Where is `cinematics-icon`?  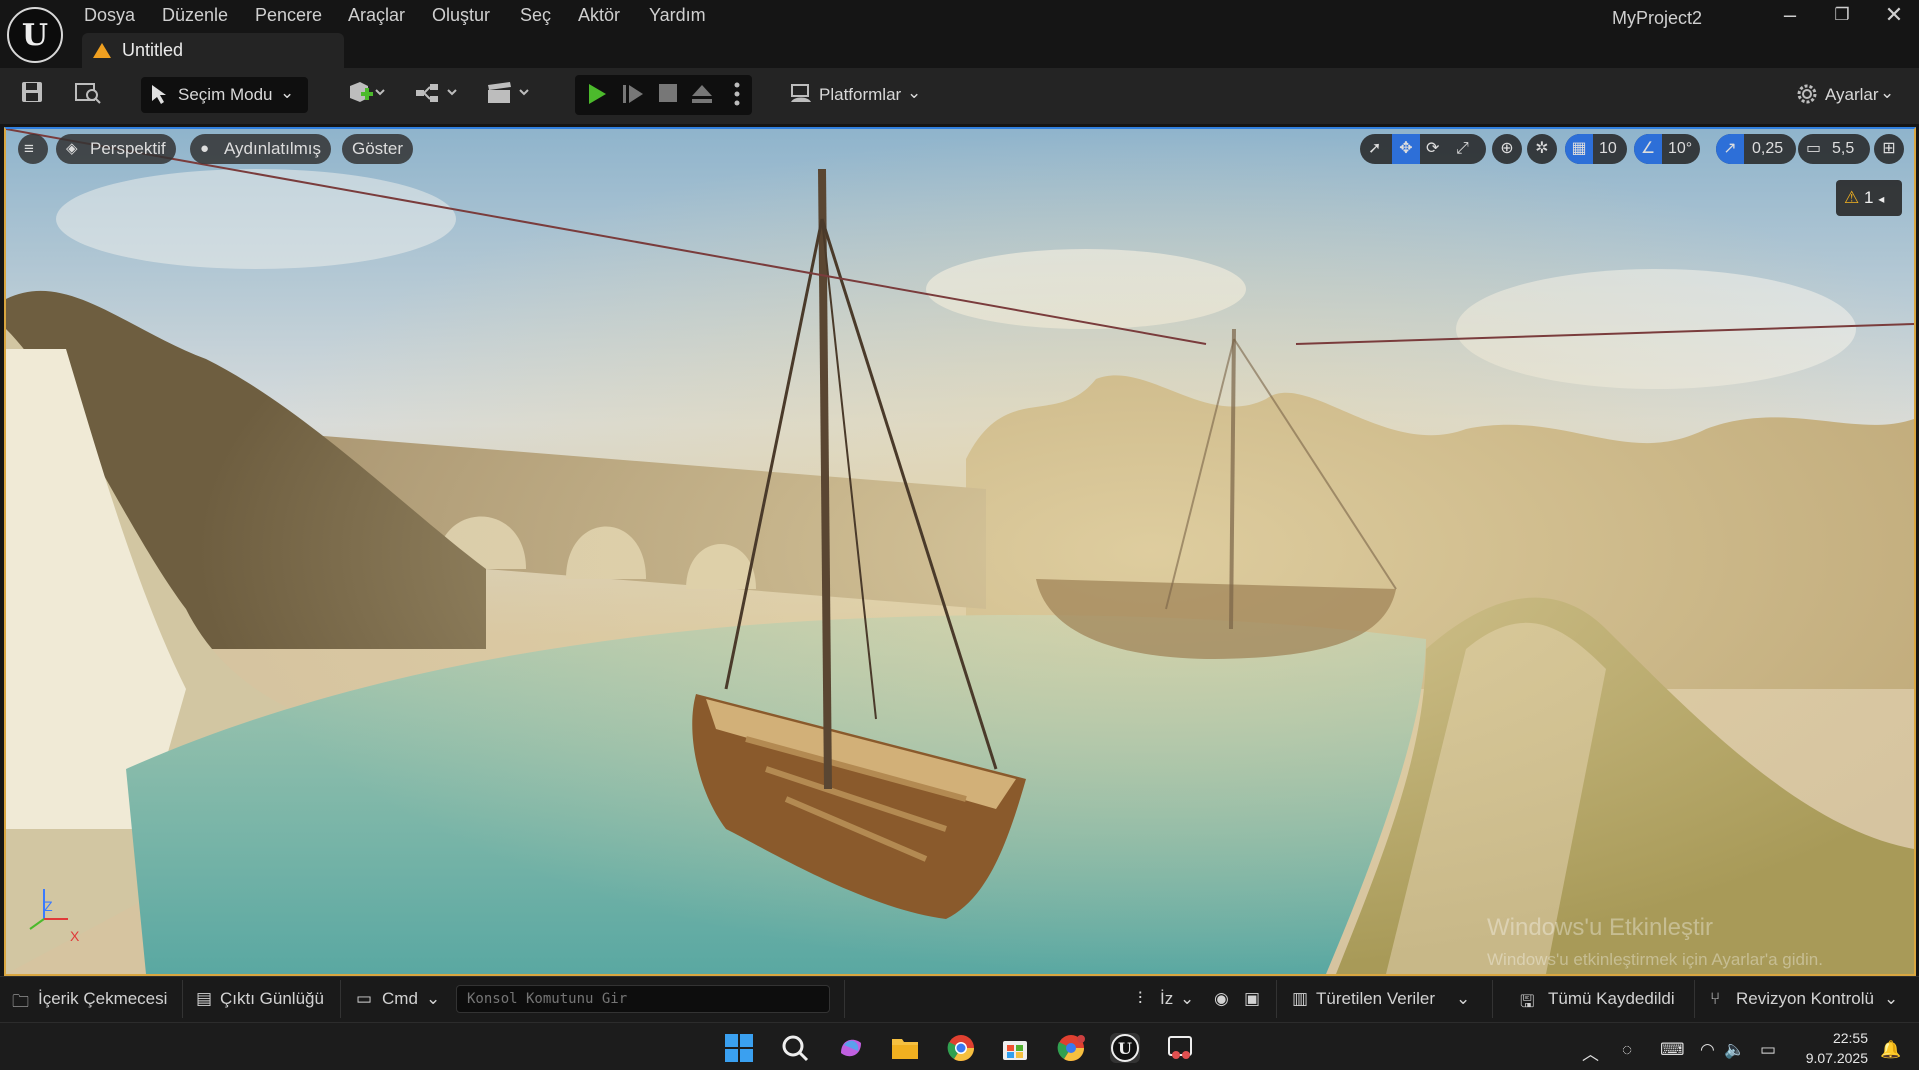
cinematics-icon is located at coordinates (509, 96).